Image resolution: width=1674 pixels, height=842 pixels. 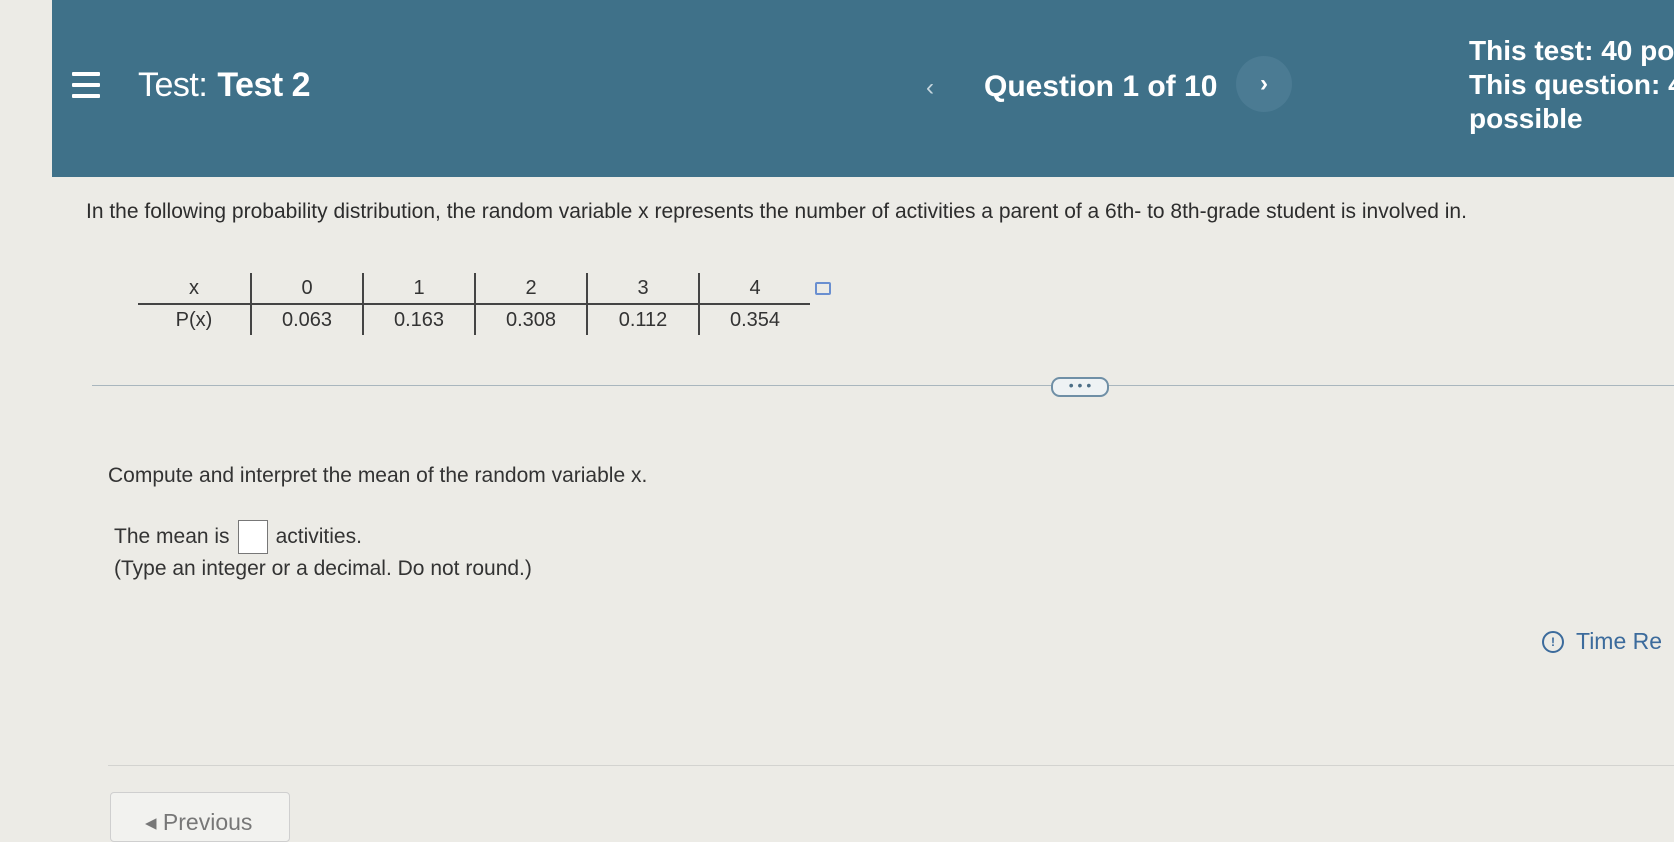 I want to click on clock-icon: !, so click(x=1553, y=641).